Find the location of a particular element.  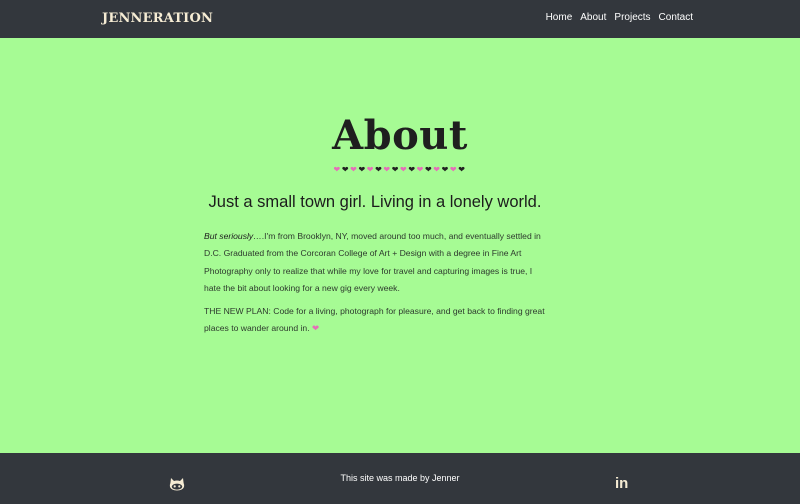

footer-credit: This site was made by Jenner is located at coordinates (400, 478).